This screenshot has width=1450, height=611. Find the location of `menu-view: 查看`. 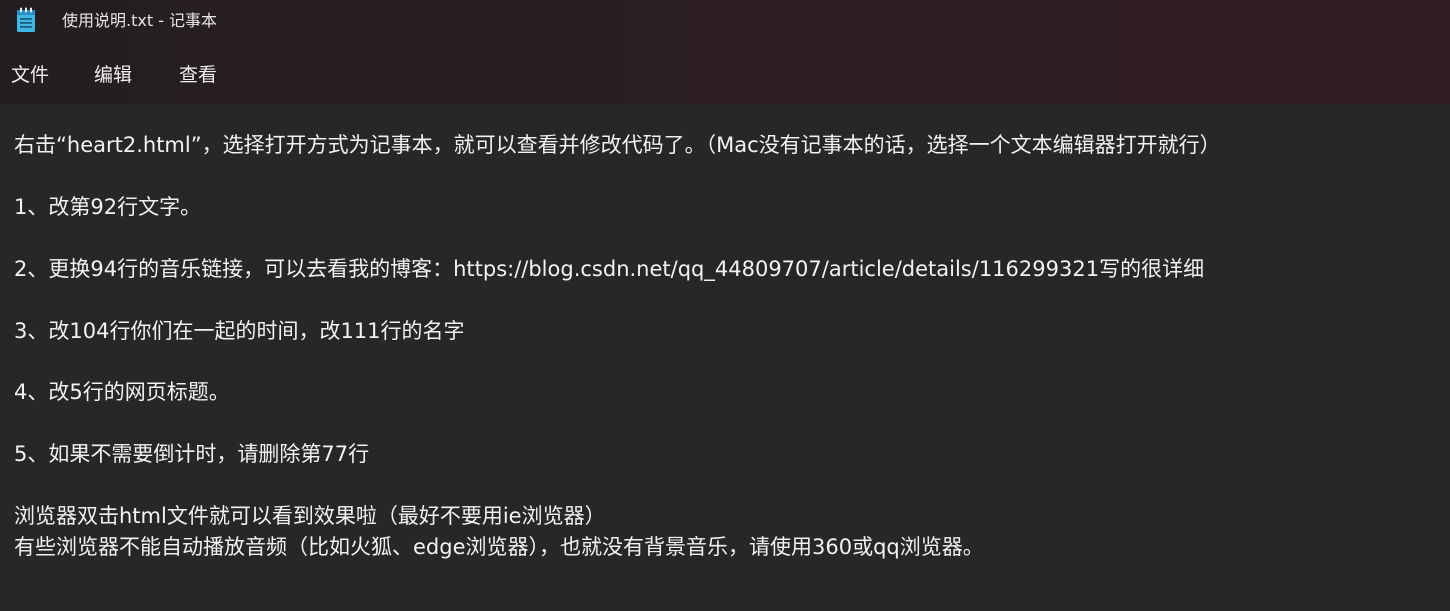

menu-view: 查看 is located at coordinates (198, 75).